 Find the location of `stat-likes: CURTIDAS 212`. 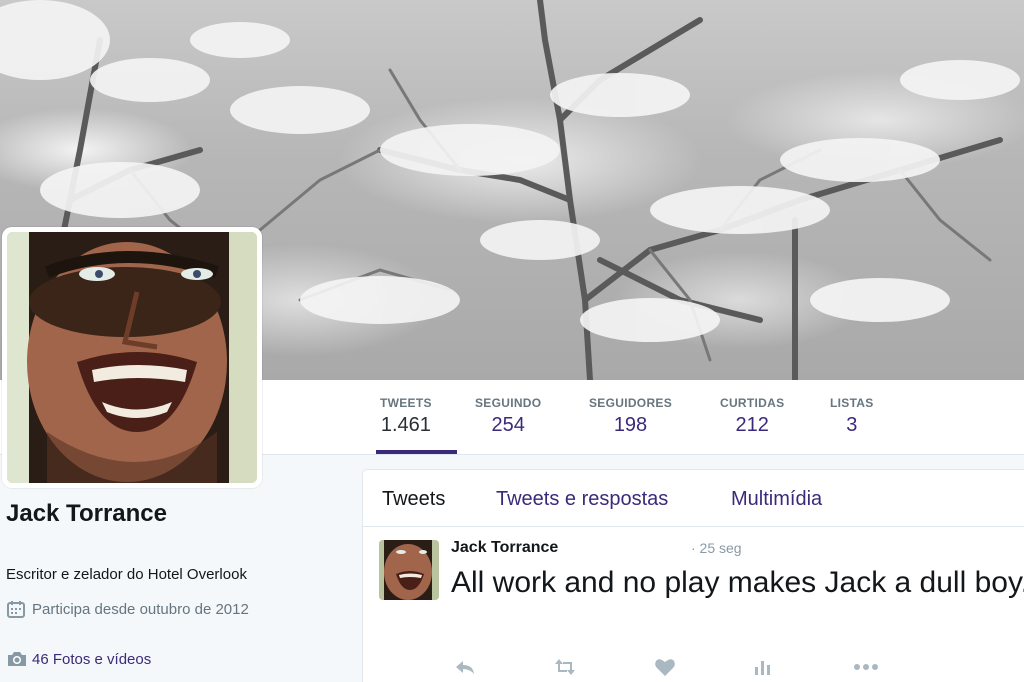

stat-likes: CURTIDAS 212 is located at coordinates (752, 416).